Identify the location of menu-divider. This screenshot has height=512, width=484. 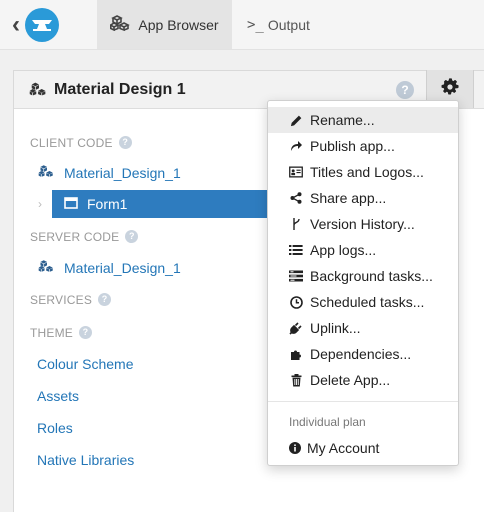
(363, 401).